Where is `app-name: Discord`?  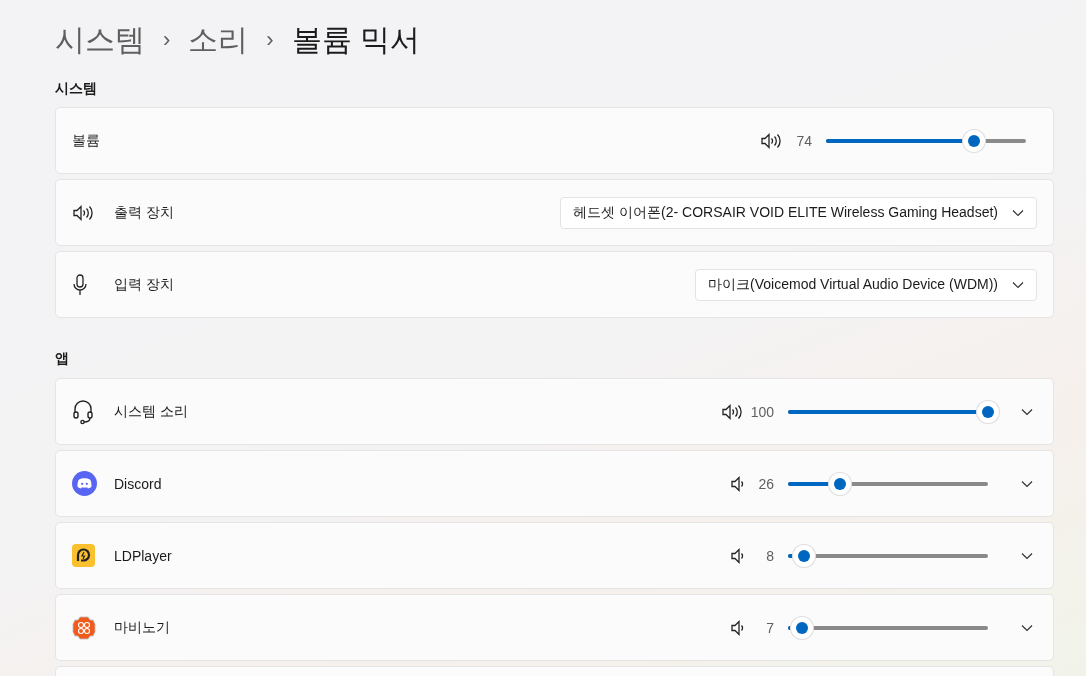
app-name: Discord is located at coordinates (138, 483).